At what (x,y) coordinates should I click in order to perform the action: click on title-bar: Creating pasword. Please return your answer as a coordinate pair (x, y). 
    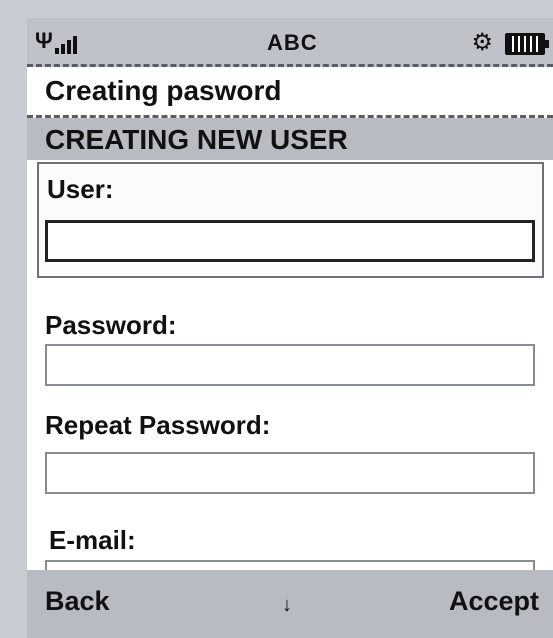
    Looking at the image, I should click on (290, 92).